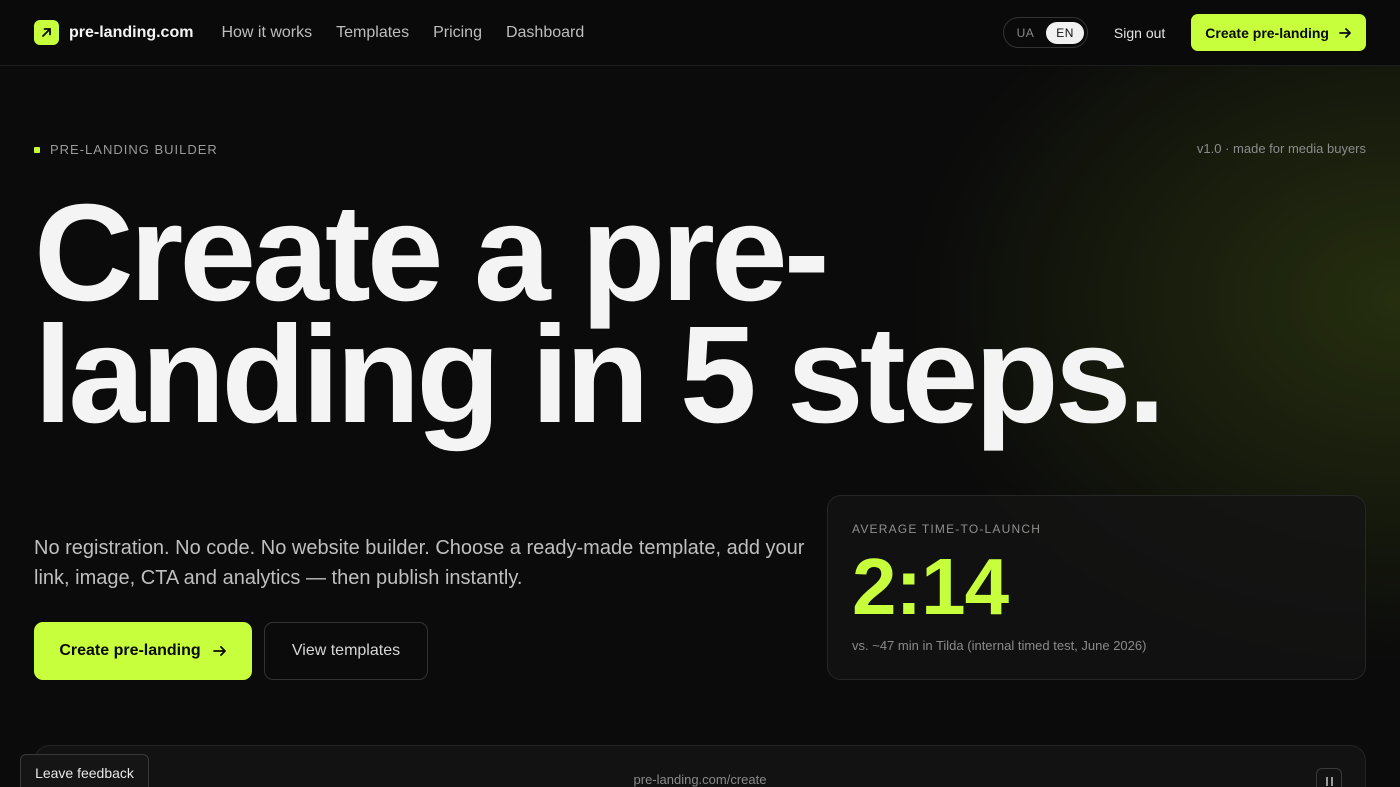  Describe the element at coordinates (1139, 33) in the screenshot. I see `sign-out-link: Sign out` at that location.